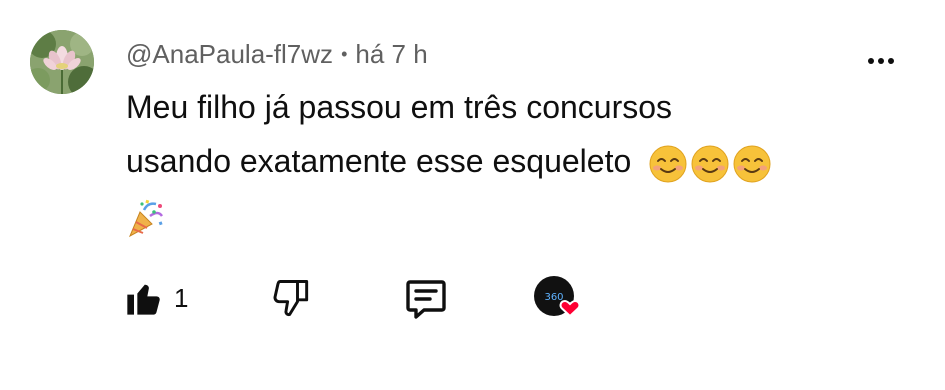 The width and height of the screenshot is (945, 390). What do you see at coordinates (553, 297) in the screenshot?
I see `svg-text: 360` at bounding box center [553, 297].